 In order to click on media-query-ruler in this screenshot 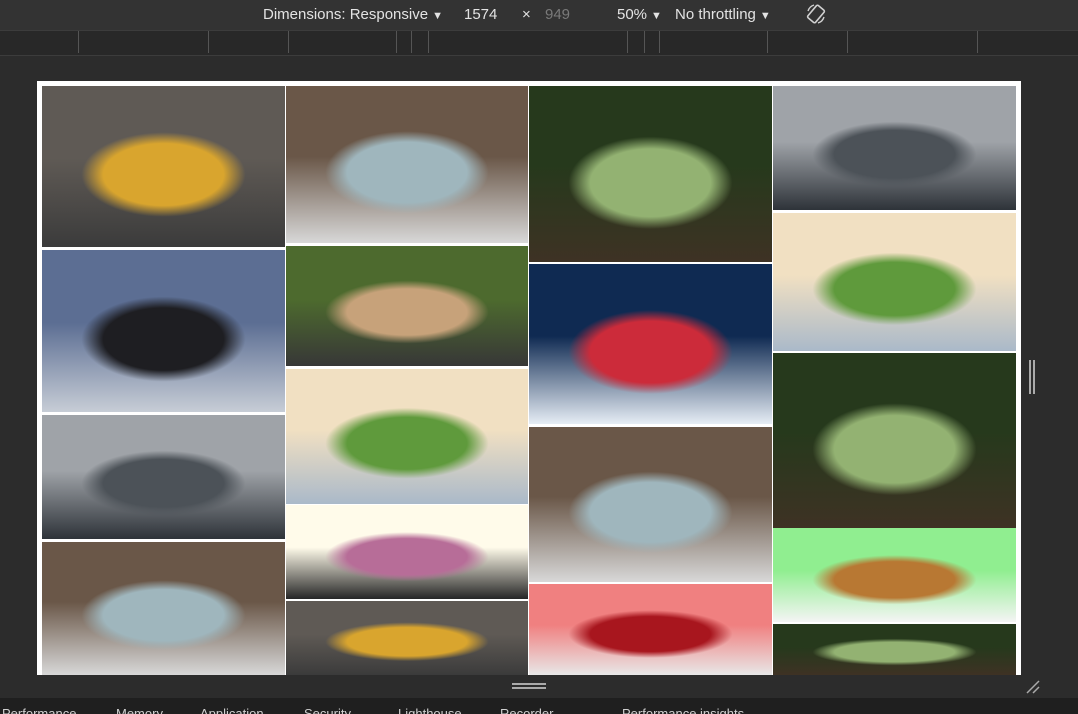, I will do `click(539, 43)`.